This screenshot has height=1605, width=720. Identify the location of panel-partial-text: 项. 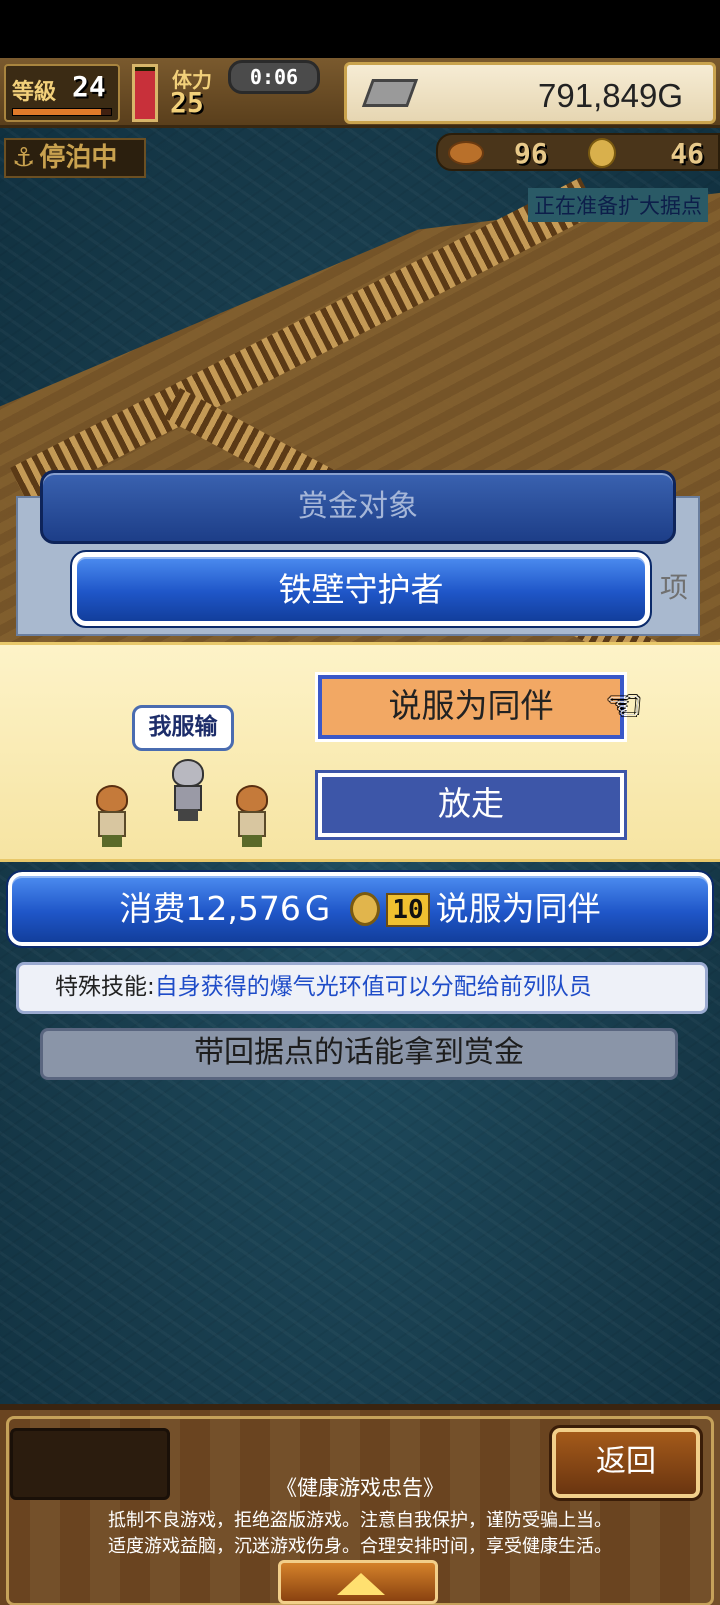
(673, 587).